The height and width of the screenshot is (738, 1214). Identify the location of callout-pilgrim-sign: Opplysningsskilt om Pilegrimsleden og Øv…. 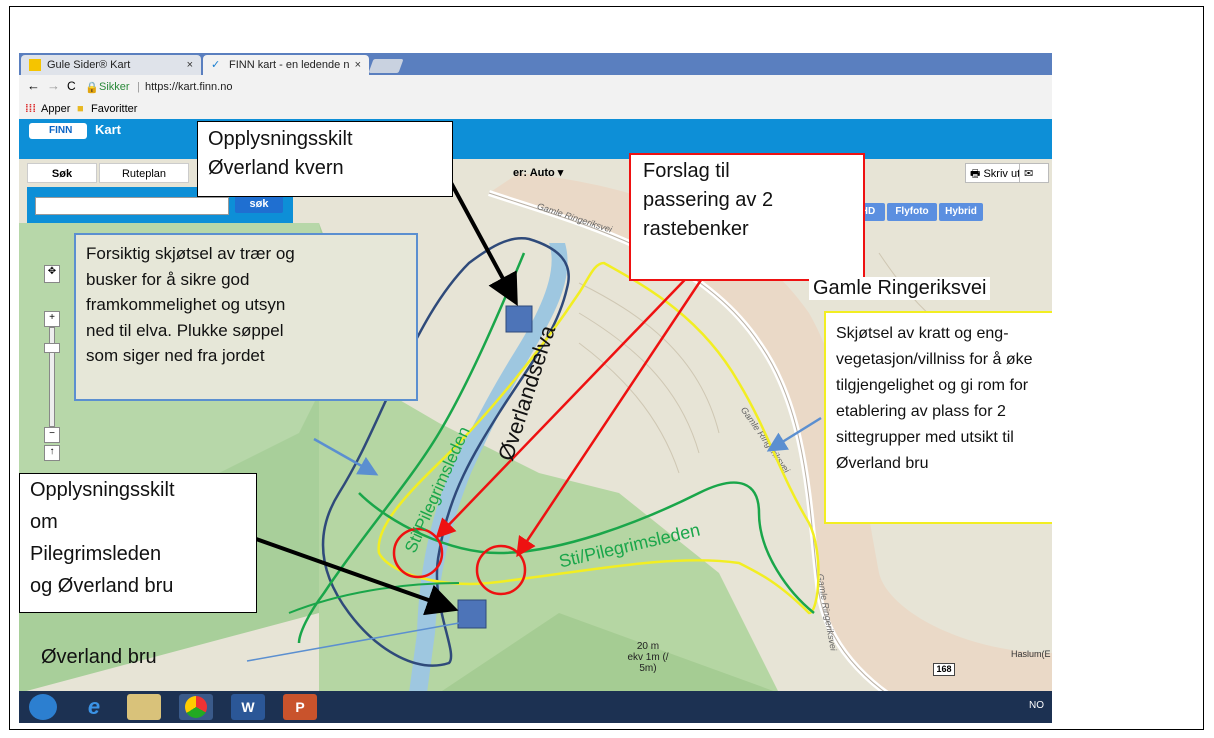
(138, 543).